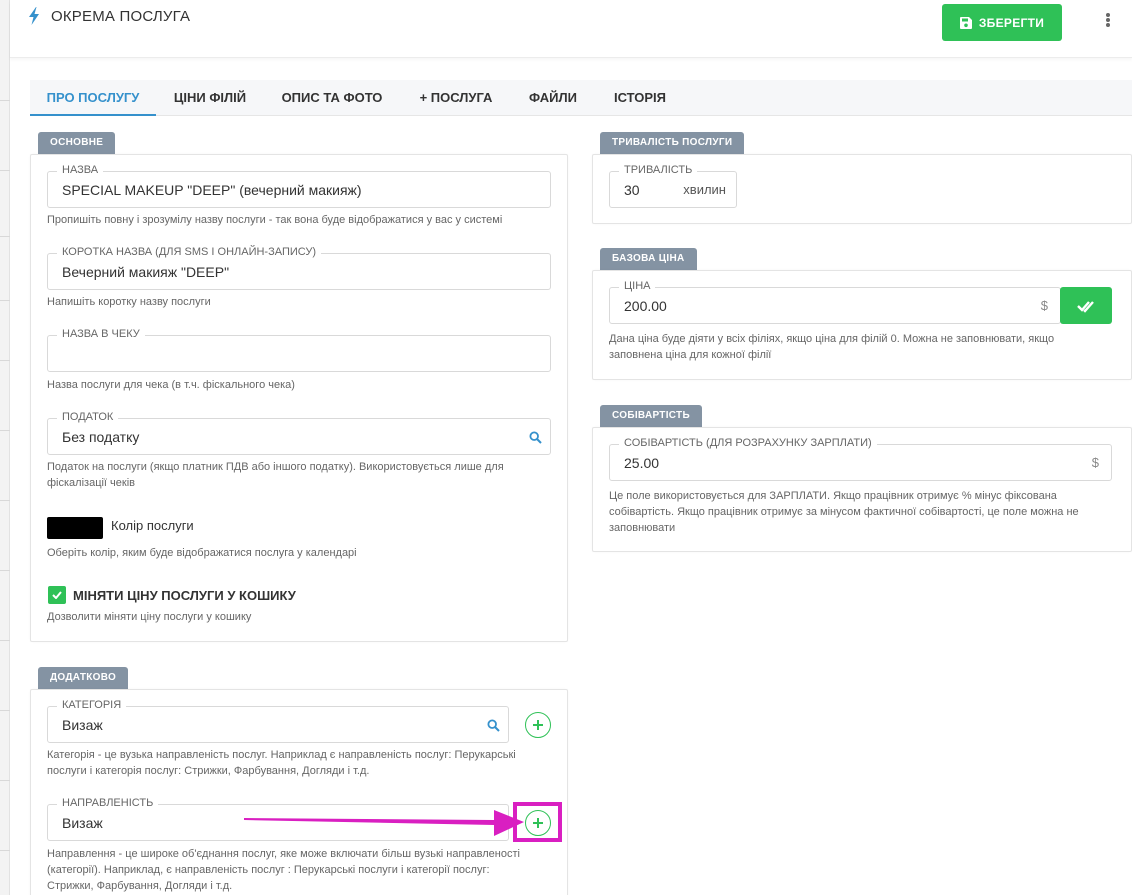  I want to click on color-label: Колір послуги, so click(152, 525).